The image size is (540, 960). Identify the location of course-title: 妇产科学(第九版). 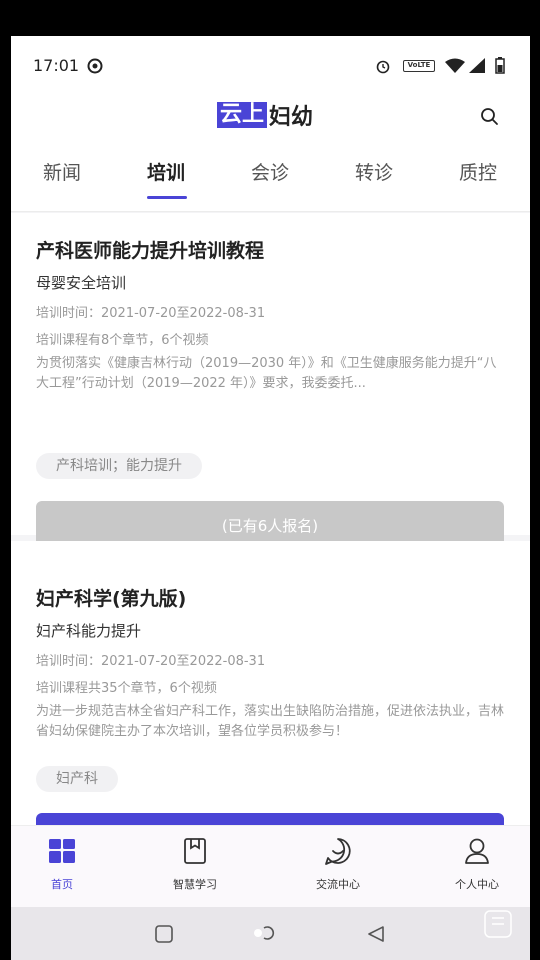
(111, 599).